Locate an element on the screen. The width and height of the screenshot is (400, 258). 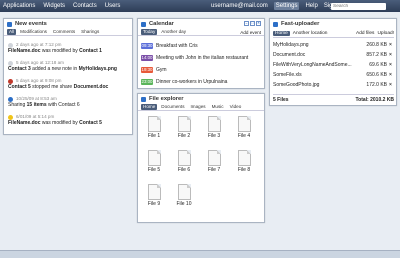
share-icon is located at coordinates (10, 99).